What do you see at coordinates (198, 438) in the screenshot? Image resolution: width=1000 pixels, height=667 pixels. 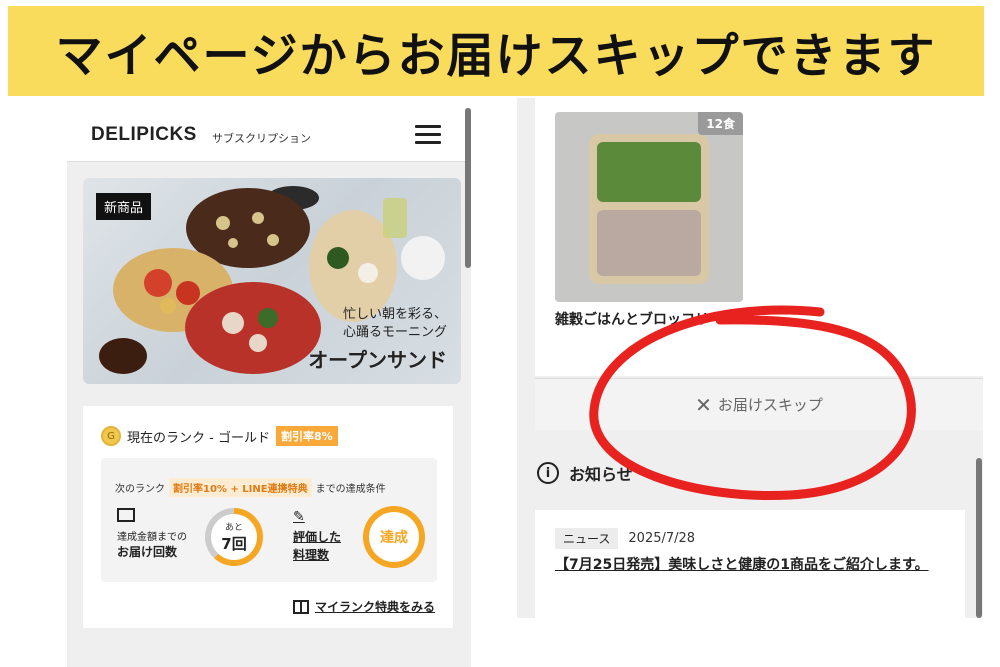 I see `current-rank-label: 現在のランク - ゴールド` at bounding box center [198, 438].